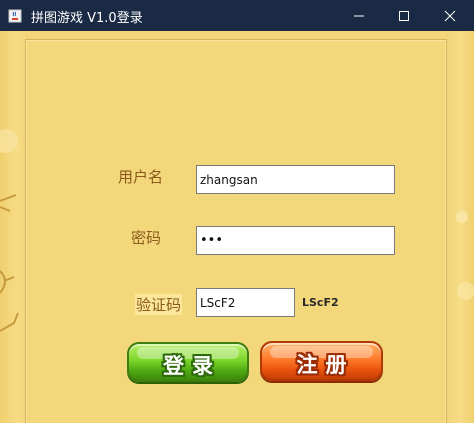 The image size is (474, 423). What do you see at coordinates (245, 302) in the screenshot?
I see `captcha-field` at bounding box center [245, 302].